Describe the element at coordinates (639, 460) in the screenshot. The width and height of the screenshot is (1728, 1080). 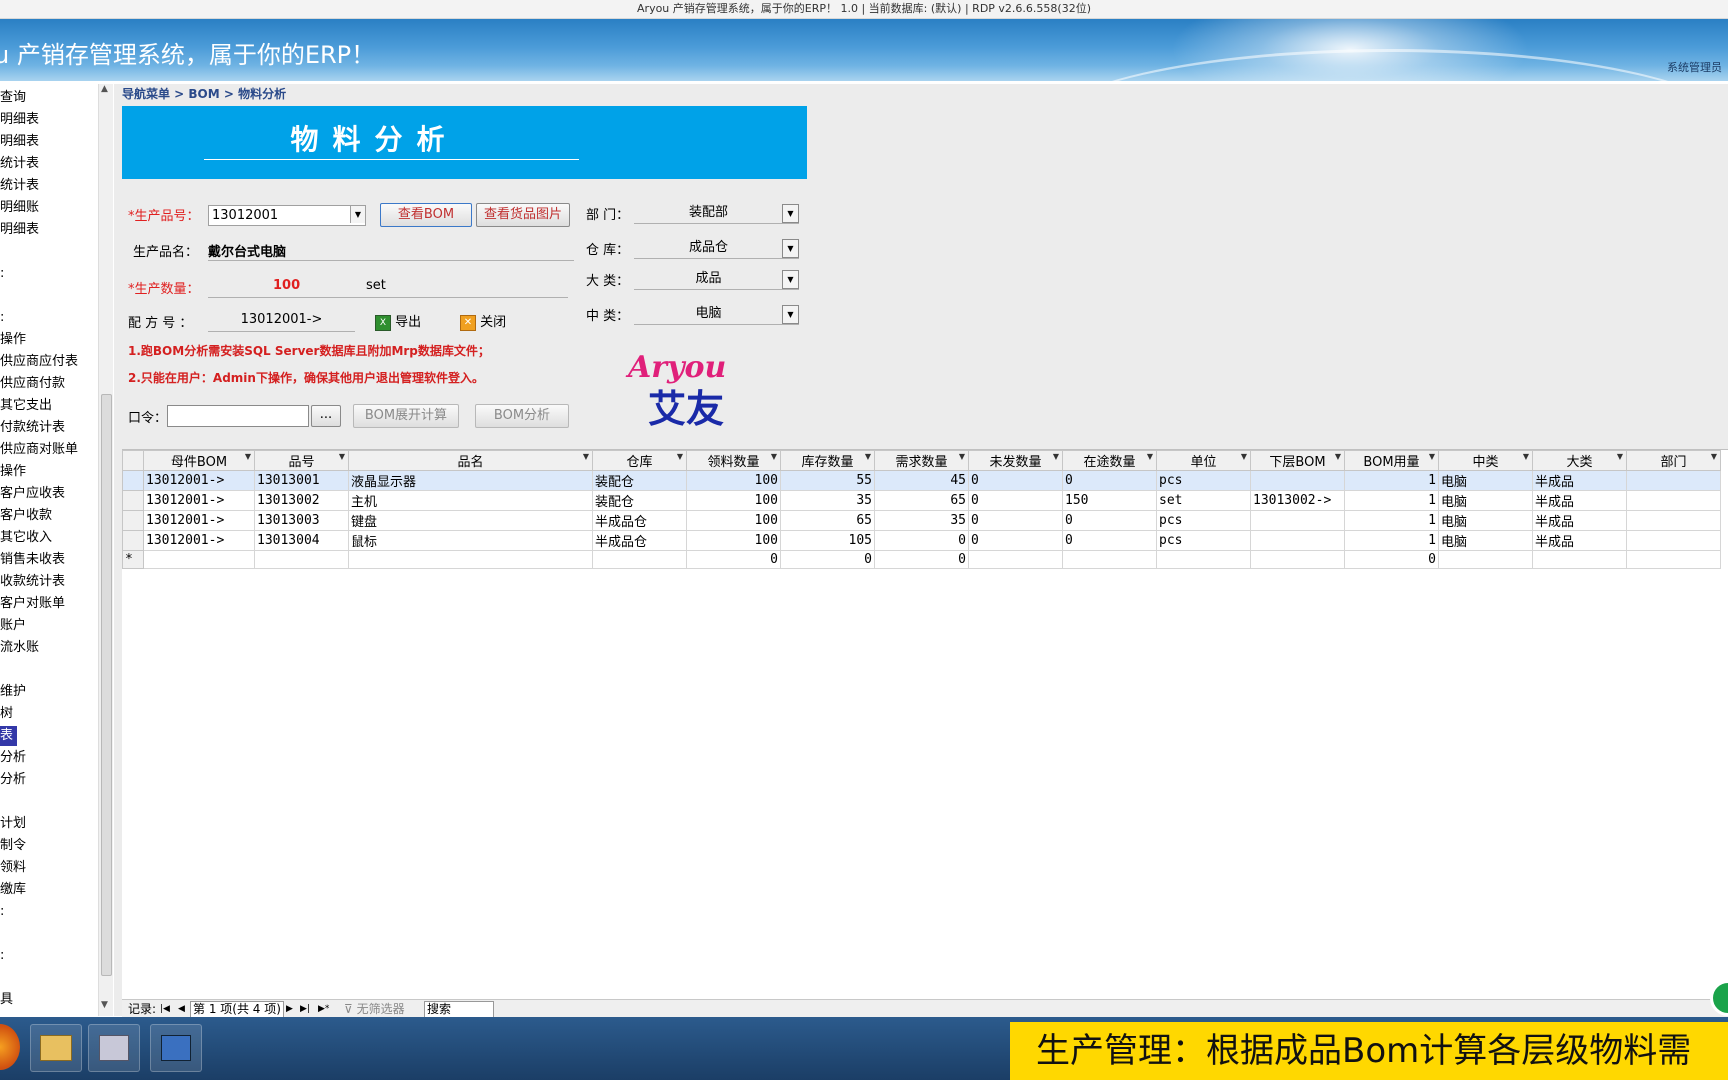
I see `column-header: 仓库 ▼` at that location.